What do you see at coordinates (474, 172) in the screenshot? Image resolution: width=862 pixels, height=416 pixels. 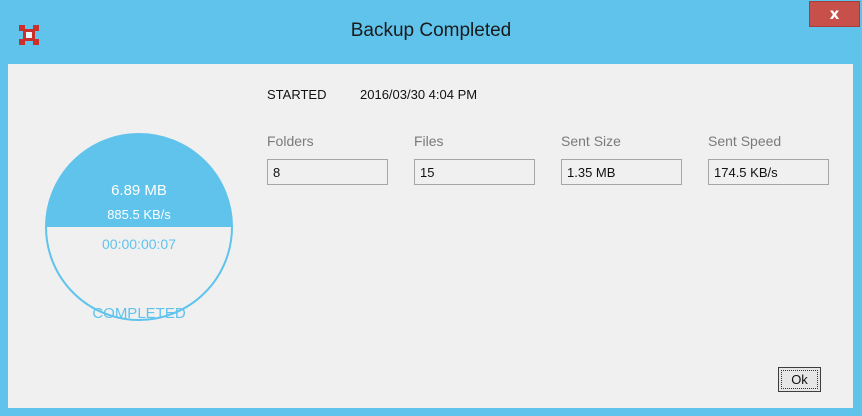 I see `files-field: 15` at bounding box center [474, 172].